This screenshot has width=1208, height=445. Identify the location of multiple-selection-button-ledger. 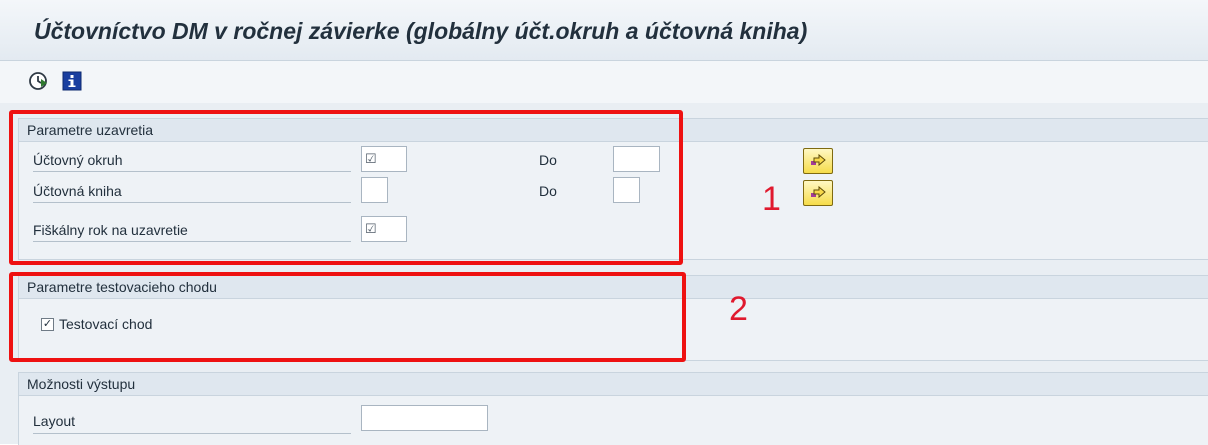
(818, 193).